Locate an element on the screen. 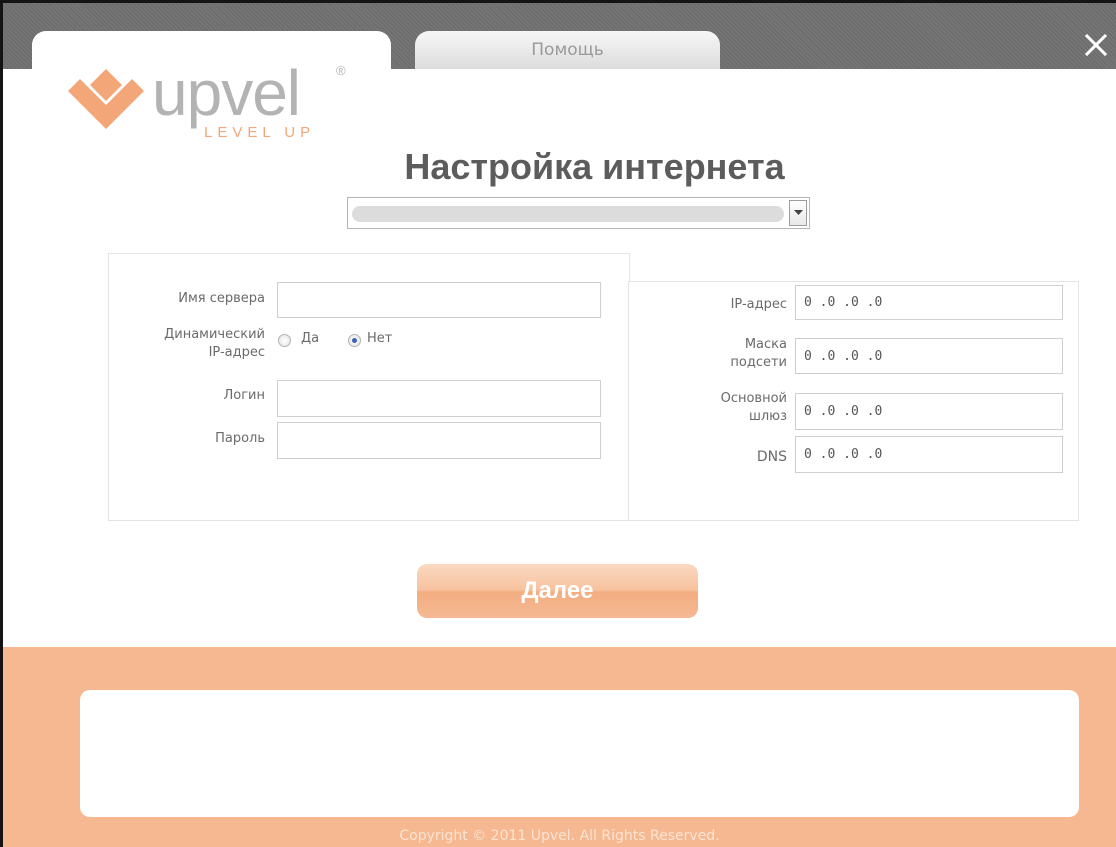 The width and height of the screenshot is (1116, 847). message-box is located at coordinates (579, 753).